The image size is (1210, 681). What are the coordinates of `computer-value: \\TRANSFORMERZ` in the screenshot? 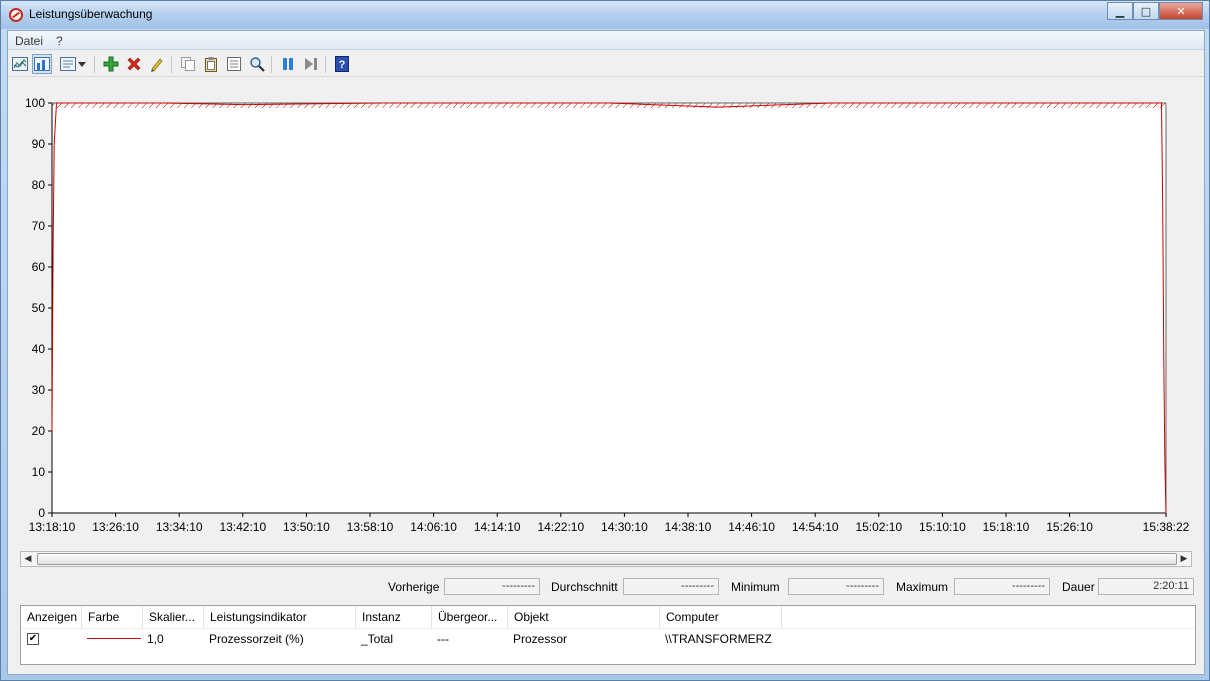 It's located at (718, 639).